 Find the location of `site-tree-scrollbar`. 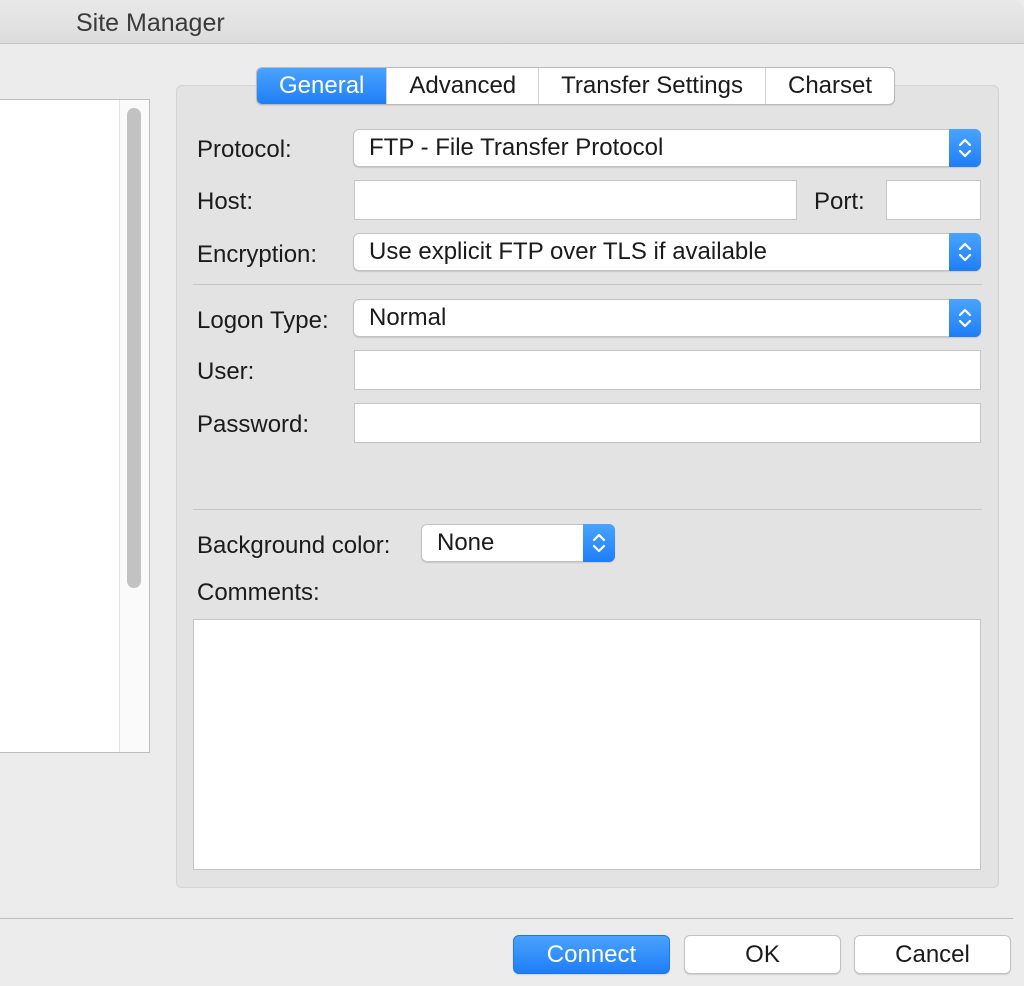

site-tree-scrollbar is located at coordinates (134, 426).